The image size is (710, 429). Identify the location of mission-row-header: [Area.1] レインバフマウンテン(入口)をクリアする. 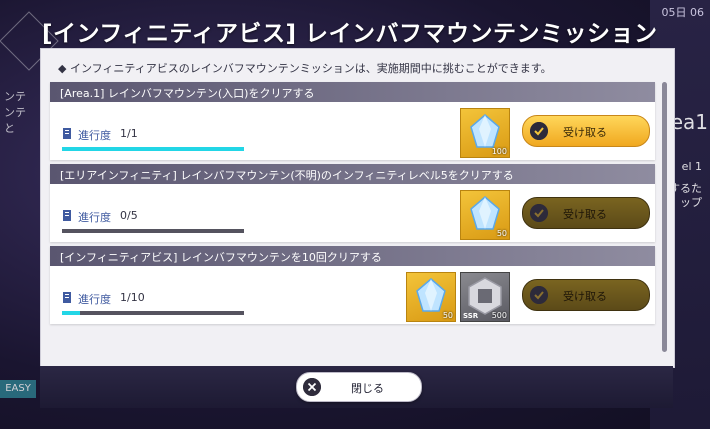
(352, 92).